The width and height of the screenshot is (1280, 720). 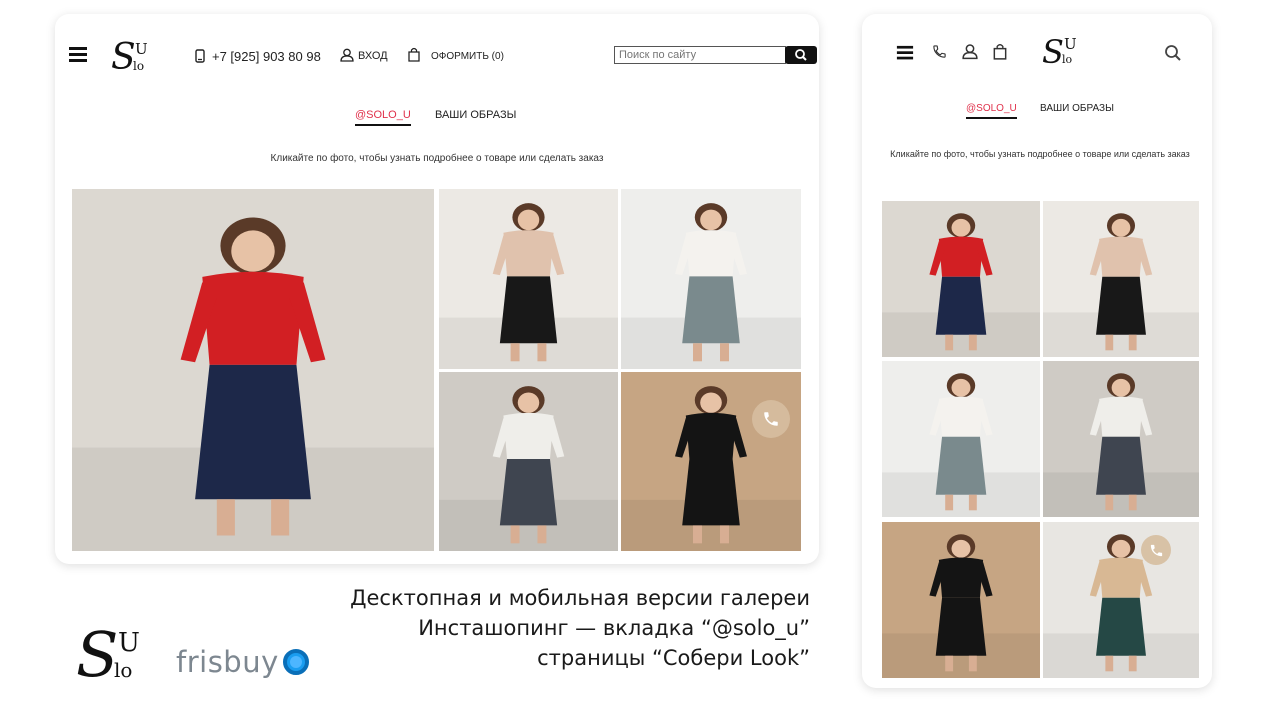 What do you see at coordinates (580, 598) in the screenshot?
I see `caption-line-1: Десктопная и мобильная версии галереи` at bounding box center [580, 598].